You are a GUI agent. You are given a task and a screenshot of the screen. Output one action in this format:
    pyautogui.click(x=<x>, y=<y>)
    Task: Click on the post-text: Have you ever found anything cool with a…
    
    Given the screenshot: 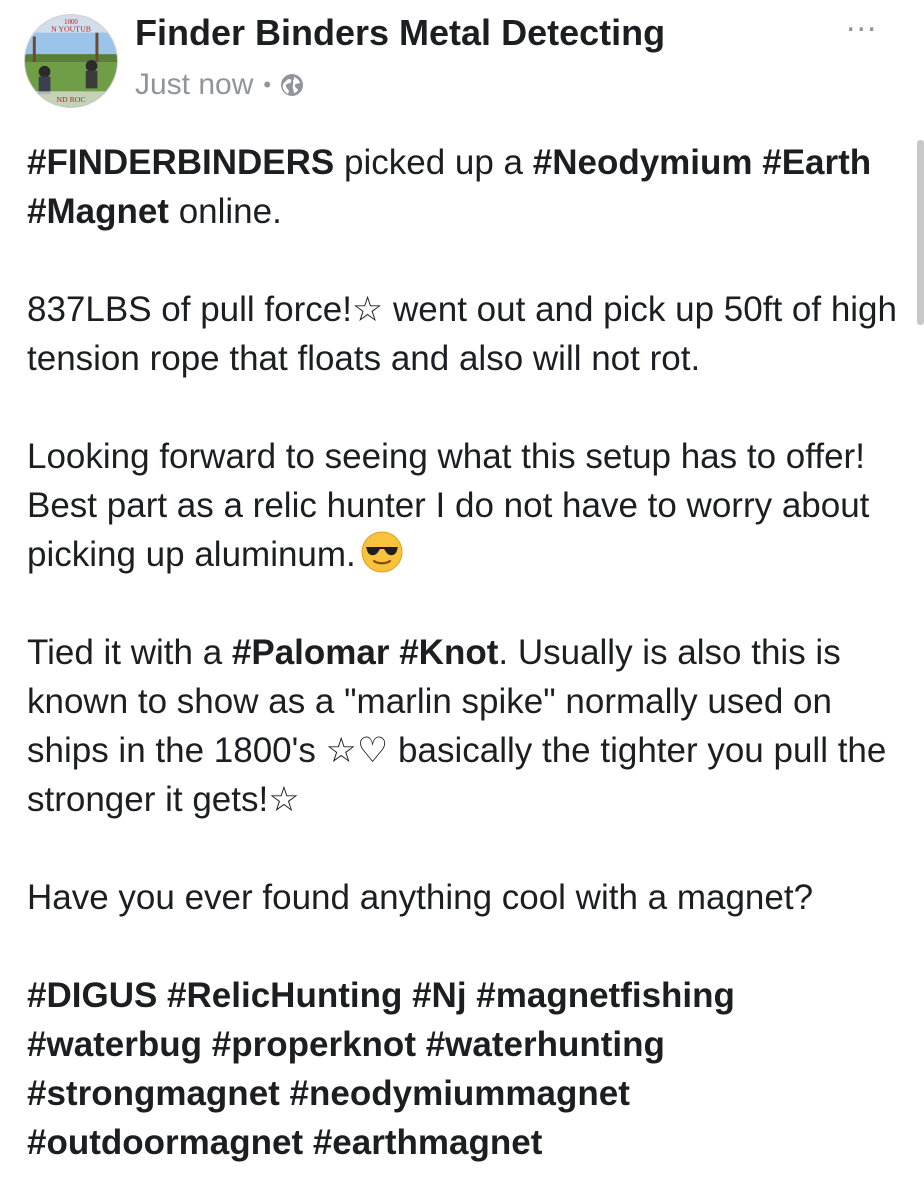 What is the action you would take?
    pyautogui.click(x=420, y=897)
    